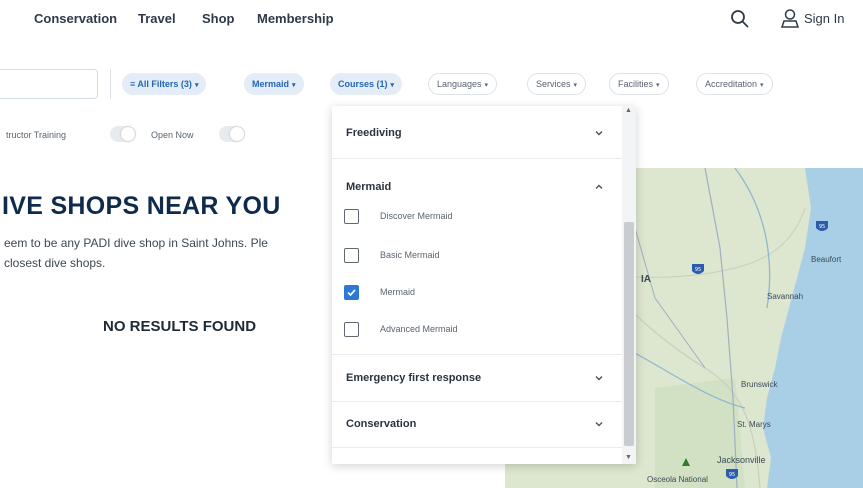  Describe the element at coordinates (180, 326) in the screenshot. I see `no-results-text: NO RESULTS FOUND` at that location.